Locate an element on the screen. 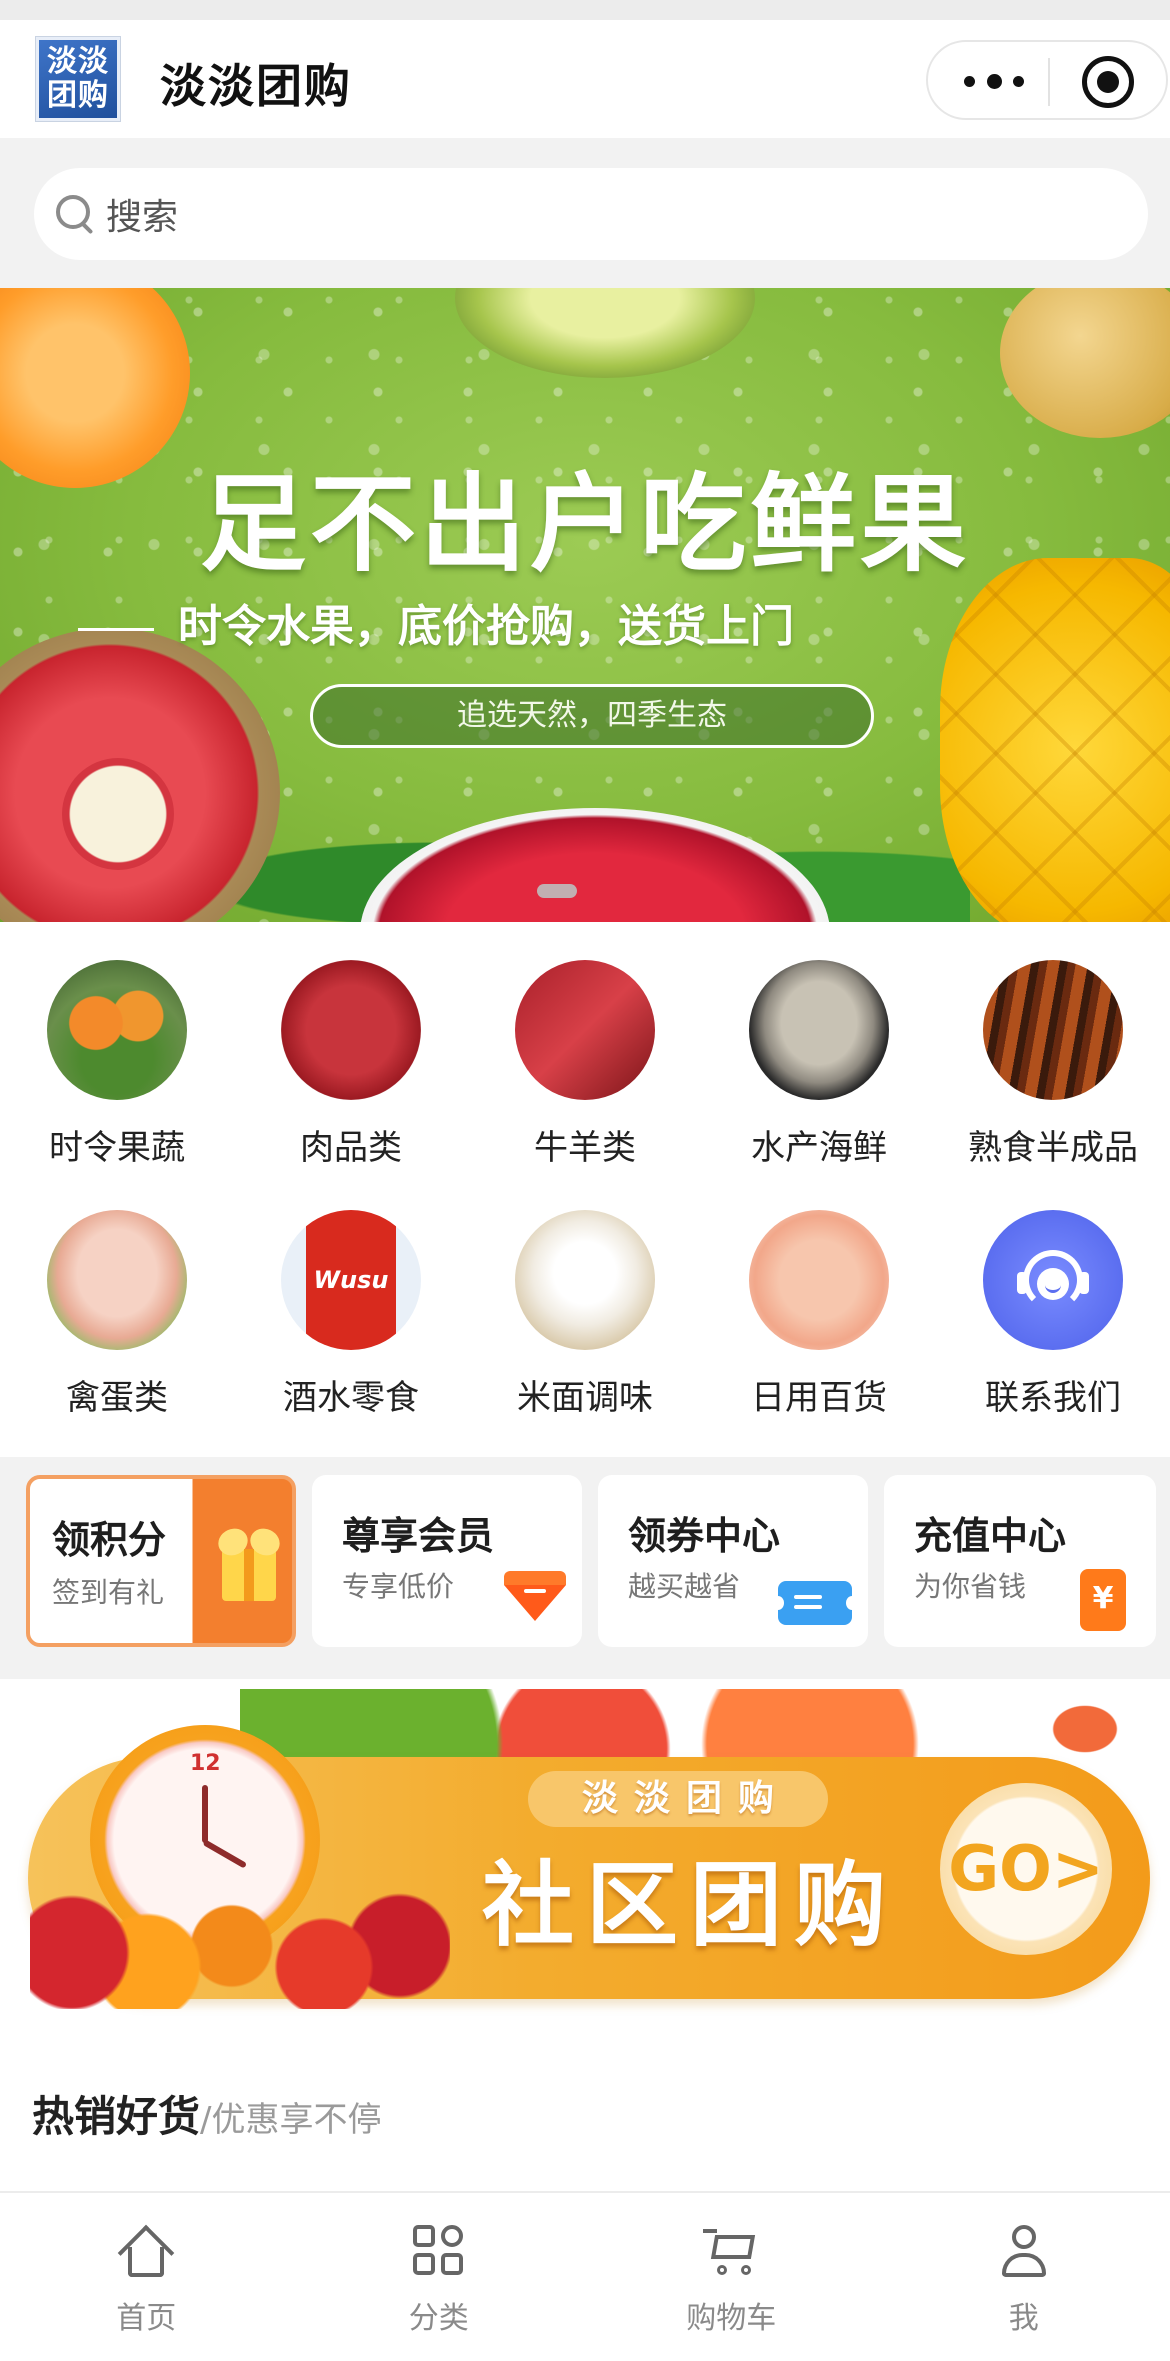 This screenshot has width=1170, height=2361. category-daily-goods: 日用百货 is located at coordinates (819, 1335).